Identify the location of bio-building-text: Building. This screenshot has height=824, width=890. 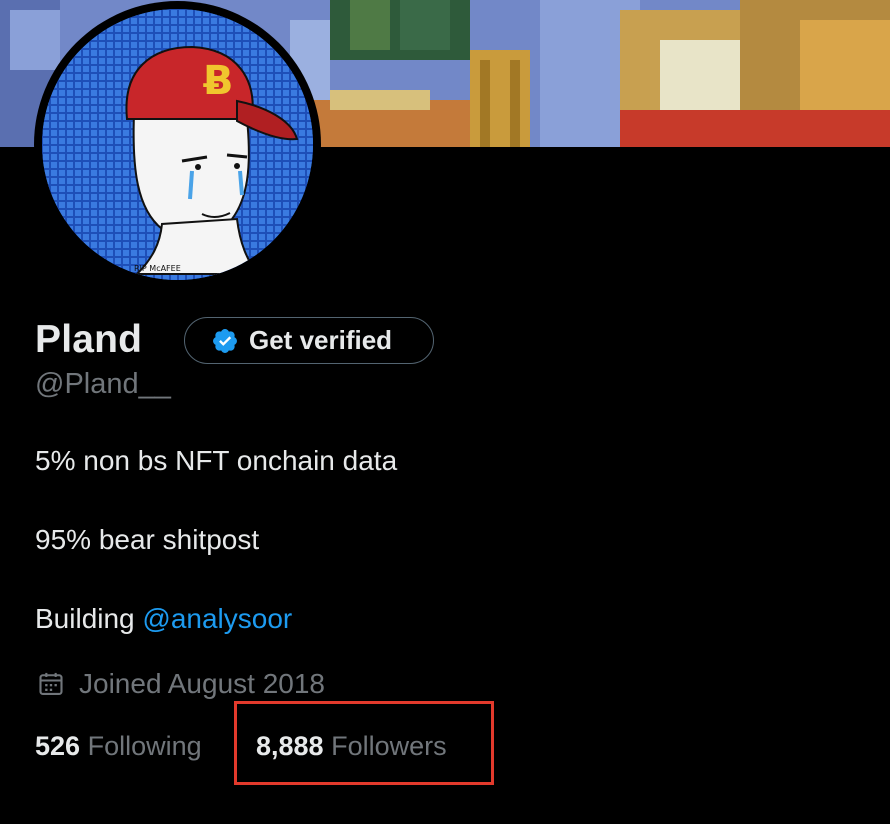
(89, 618).